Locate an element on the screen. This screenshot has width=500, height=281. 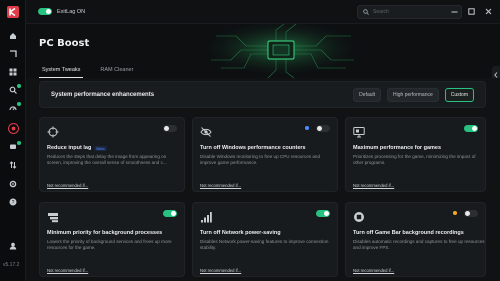
chip-illustration is located at coordinates (281, 51).